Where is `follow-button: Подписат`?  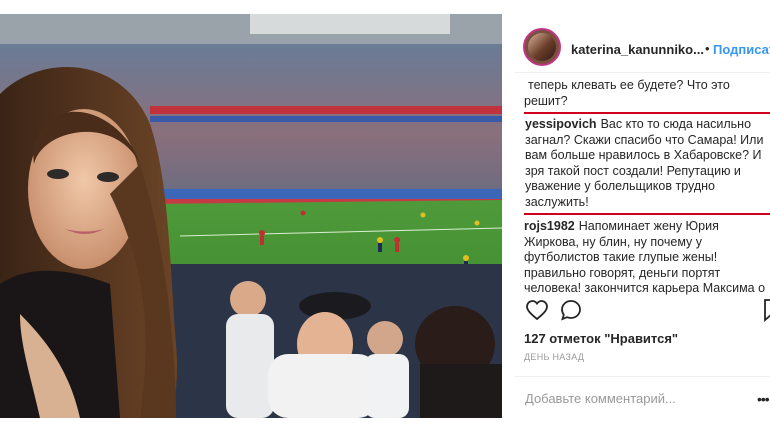 follow-button: Подписат is located at coordinates (741, 49).